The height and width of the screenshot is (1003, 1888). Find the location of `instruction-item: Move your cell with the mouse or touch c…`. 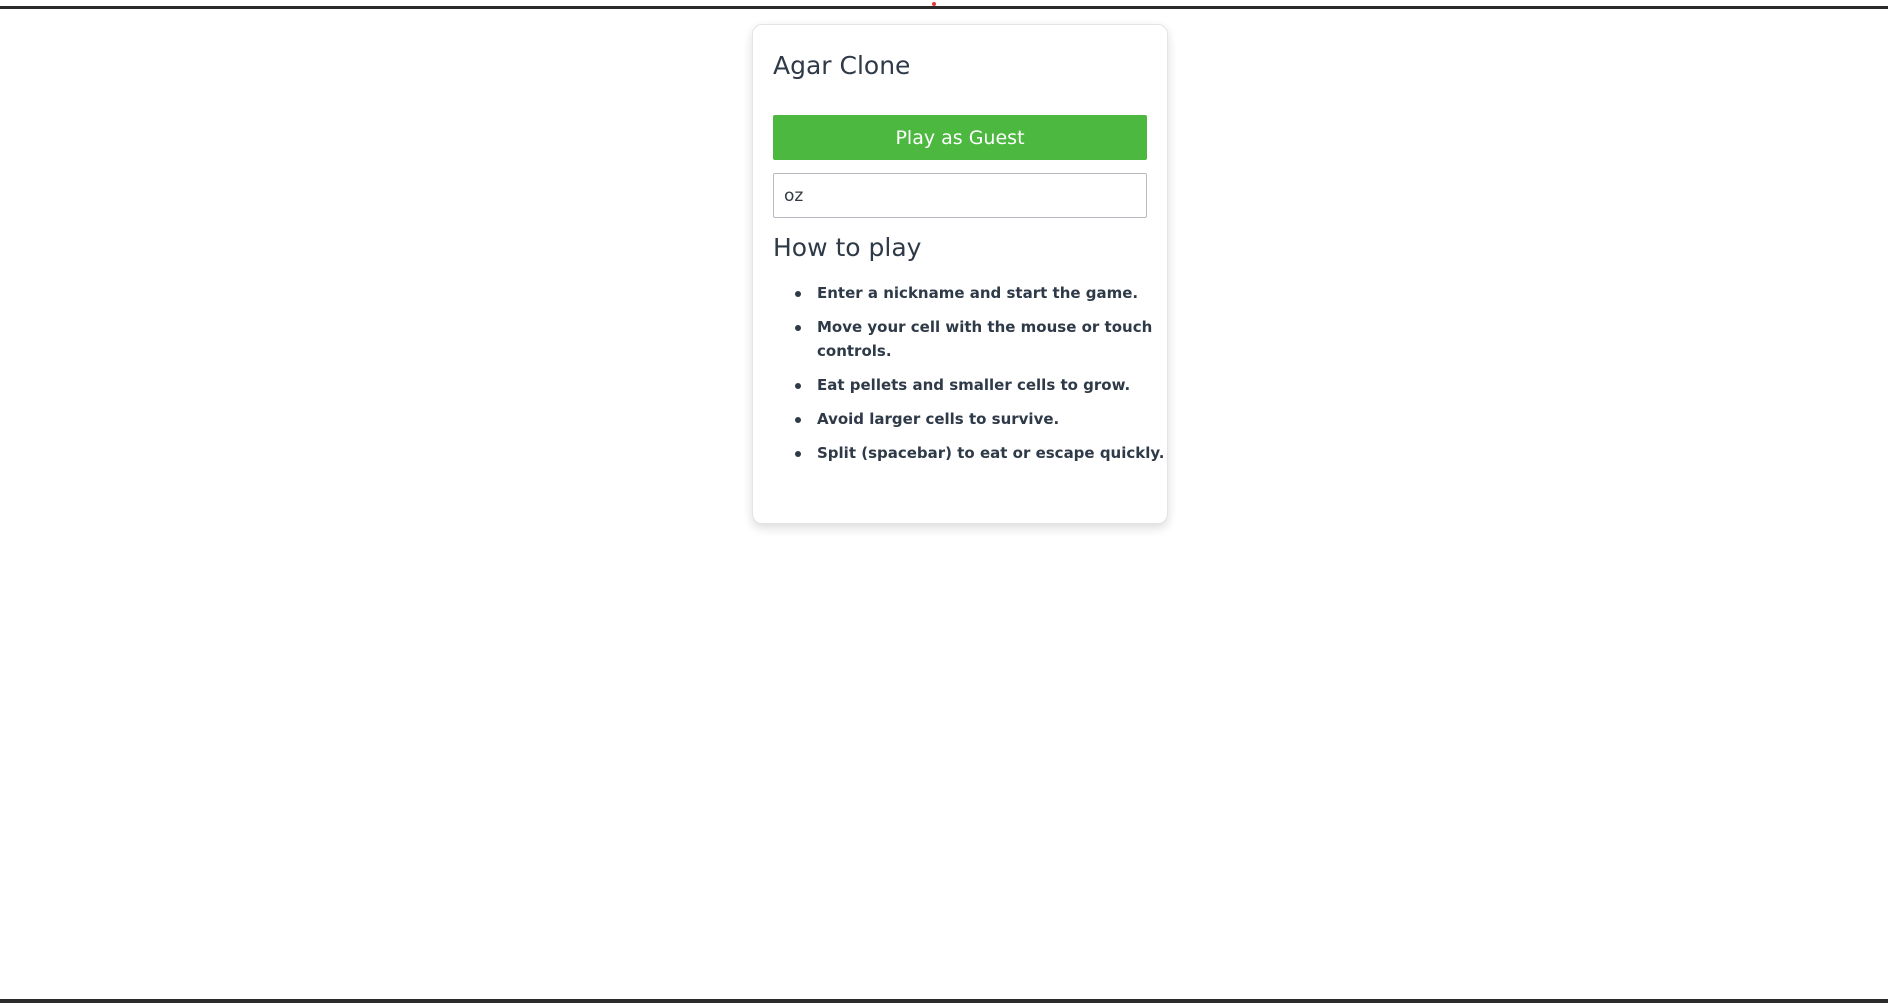

instruction-item: Move your cell with the mouse or touch c… is located at coordinates (981, 339).